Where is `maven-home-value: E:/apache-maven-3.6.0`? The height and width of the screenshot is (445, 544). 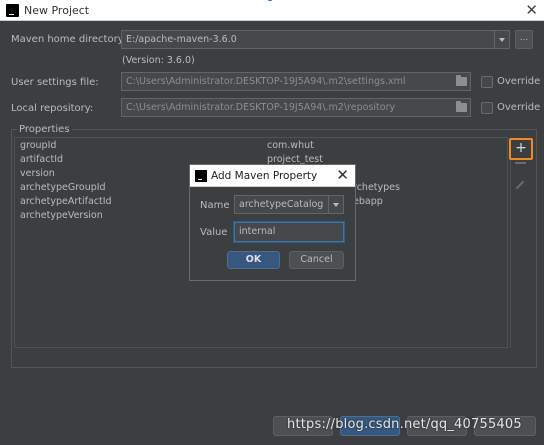
maven-home-value: E:/apache-maven-3.6.0 is located at coordinates (181, 39).